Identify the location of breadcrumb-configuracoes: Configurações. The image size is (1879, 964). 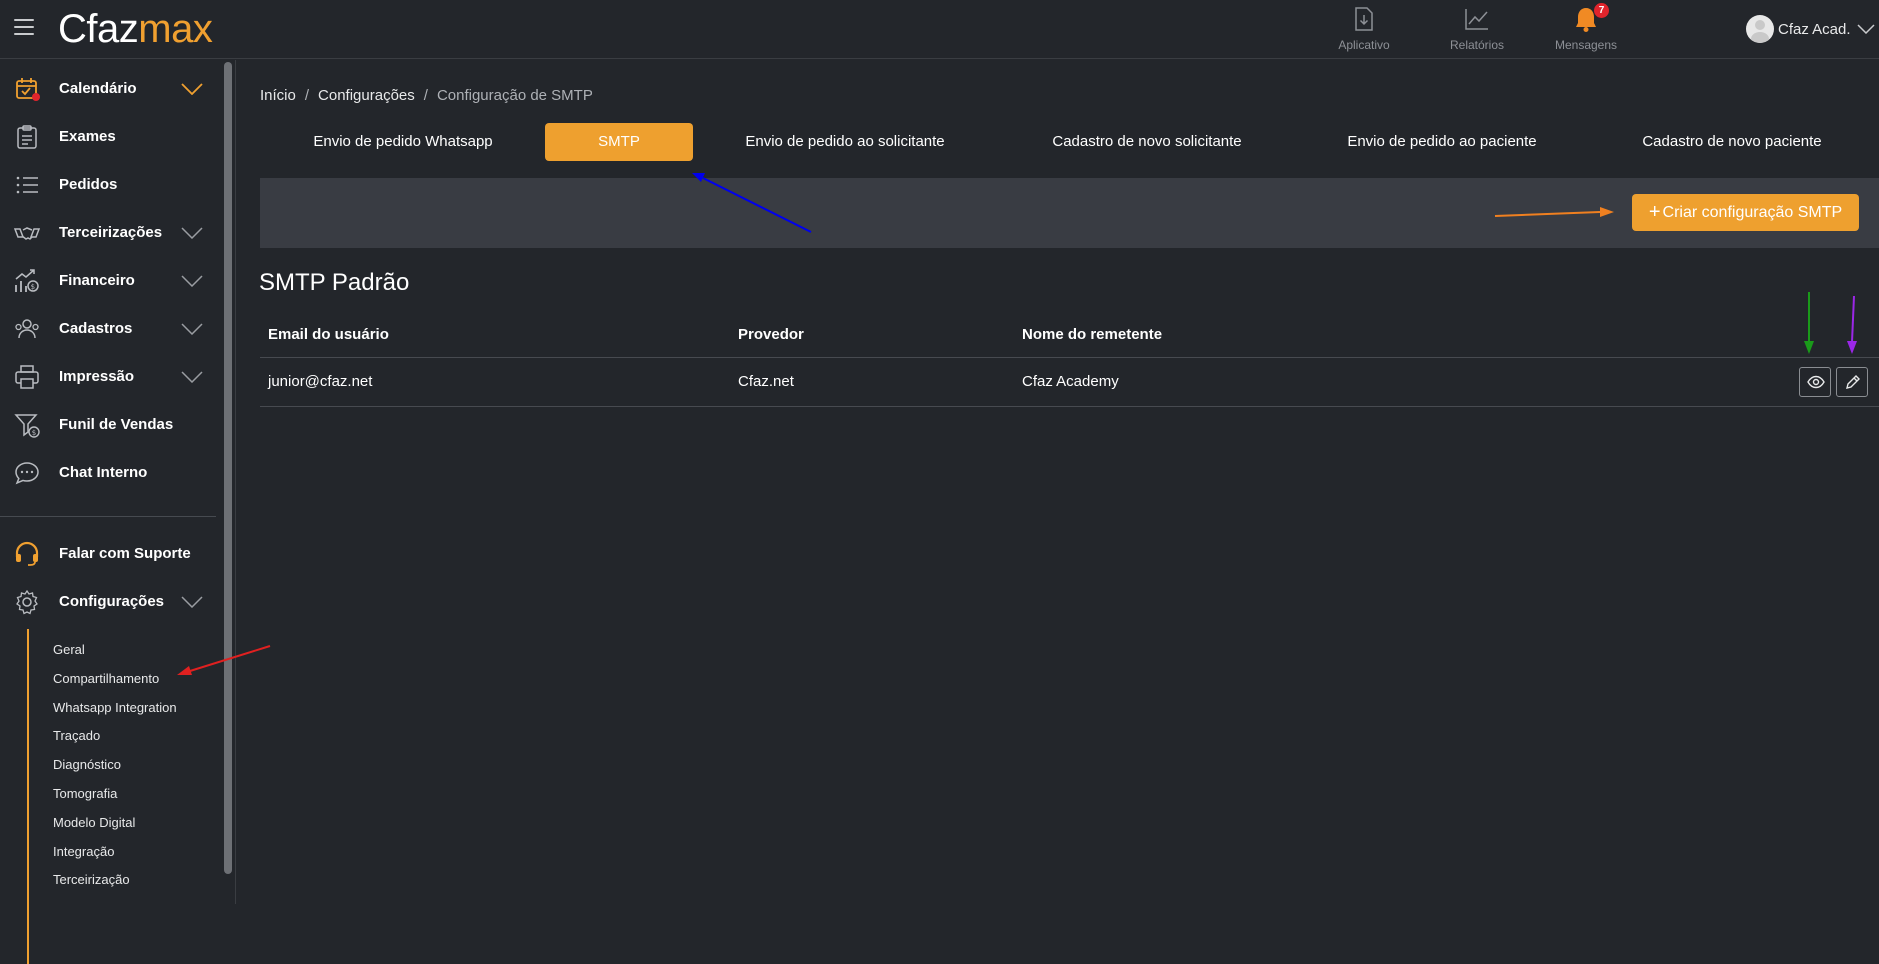
(366, 95).